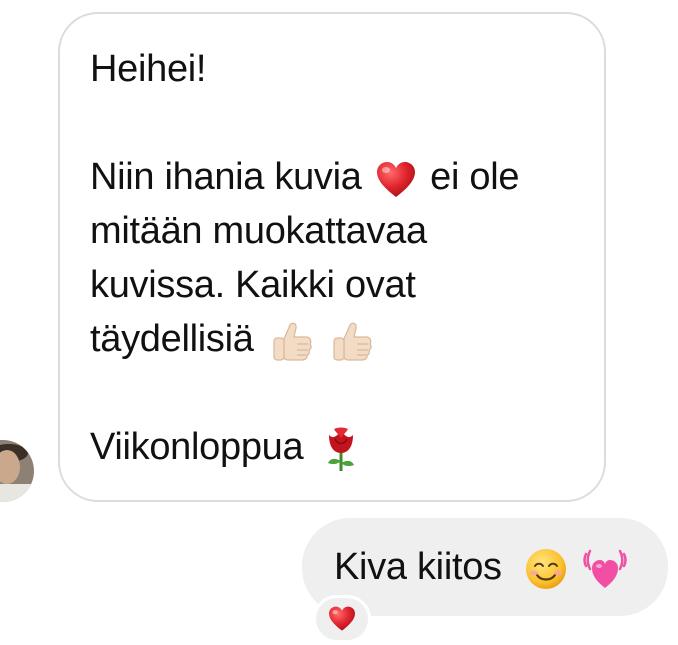 The image size is (678, 645). I want to click on message-line: Niin ihania kuvia ei ole, so click(332, 177).